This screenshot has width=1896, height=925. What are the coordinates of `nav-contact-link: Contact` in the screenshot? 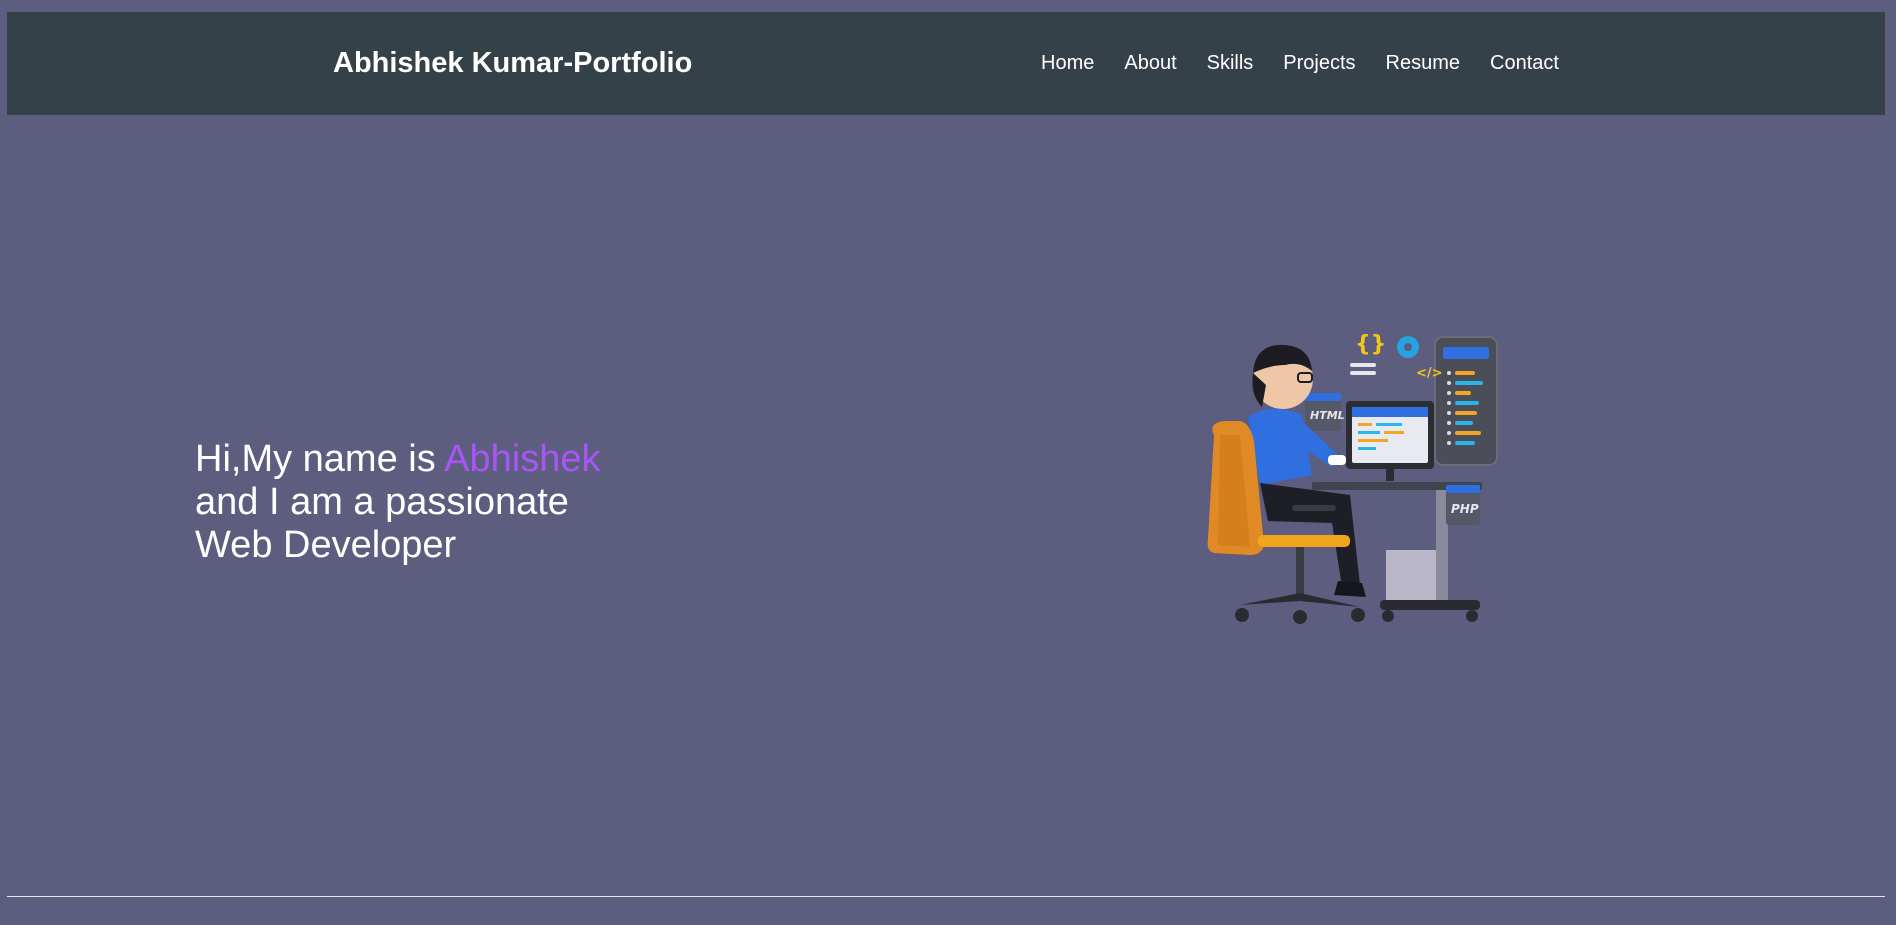 It's located at (1524, 63).